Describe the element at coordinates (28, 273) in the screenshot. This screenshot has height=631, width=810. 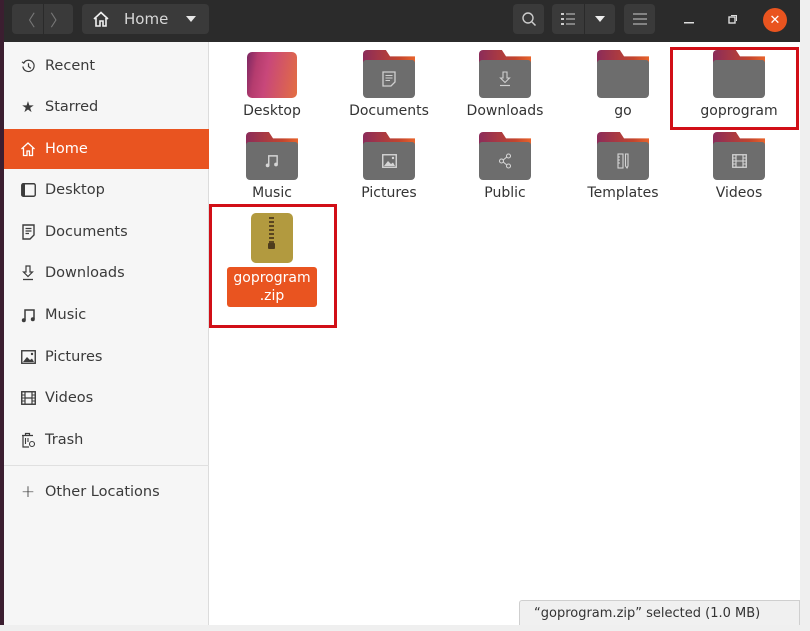
I see `download-icon` at that location.